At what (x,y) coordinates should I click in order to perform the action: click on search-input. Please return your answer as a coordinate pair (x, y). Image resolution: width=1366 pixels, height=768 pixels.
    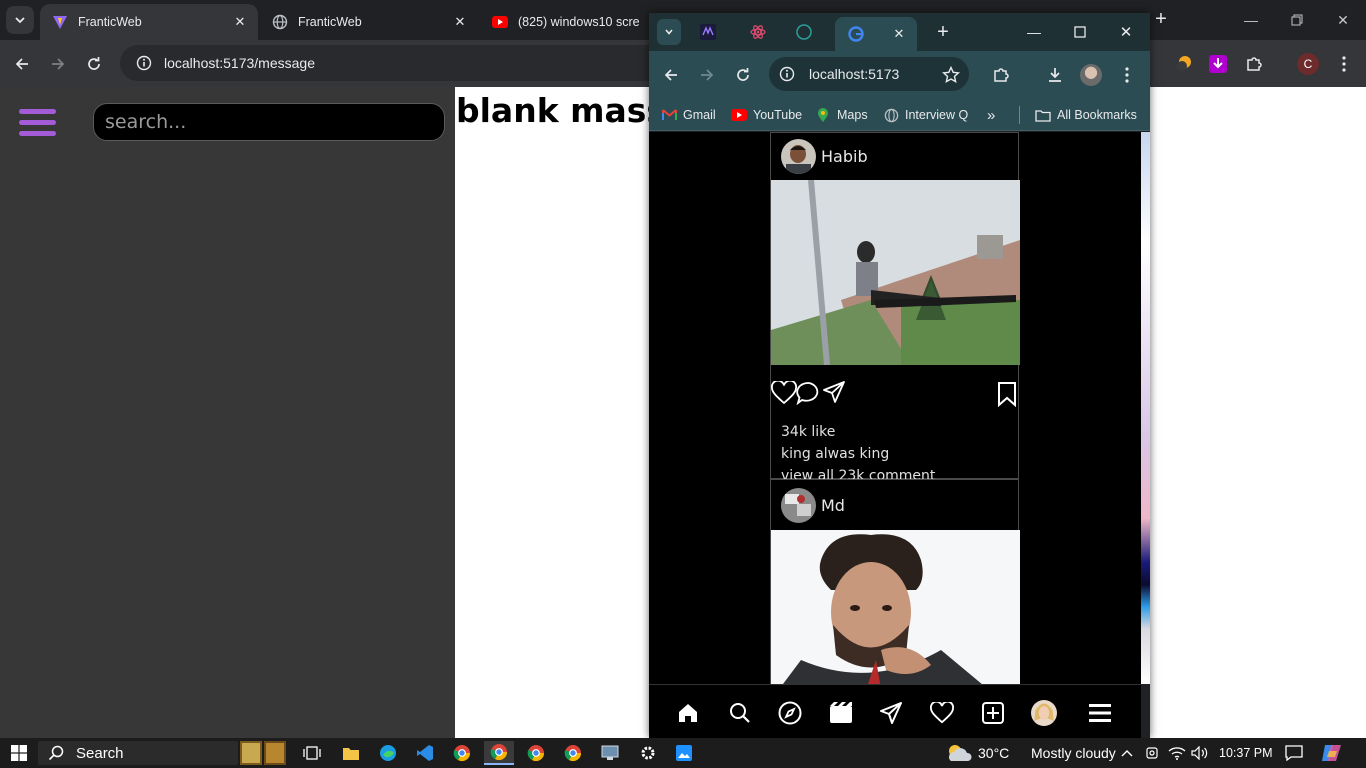
    Looking at the image, I should click on (269, 122).